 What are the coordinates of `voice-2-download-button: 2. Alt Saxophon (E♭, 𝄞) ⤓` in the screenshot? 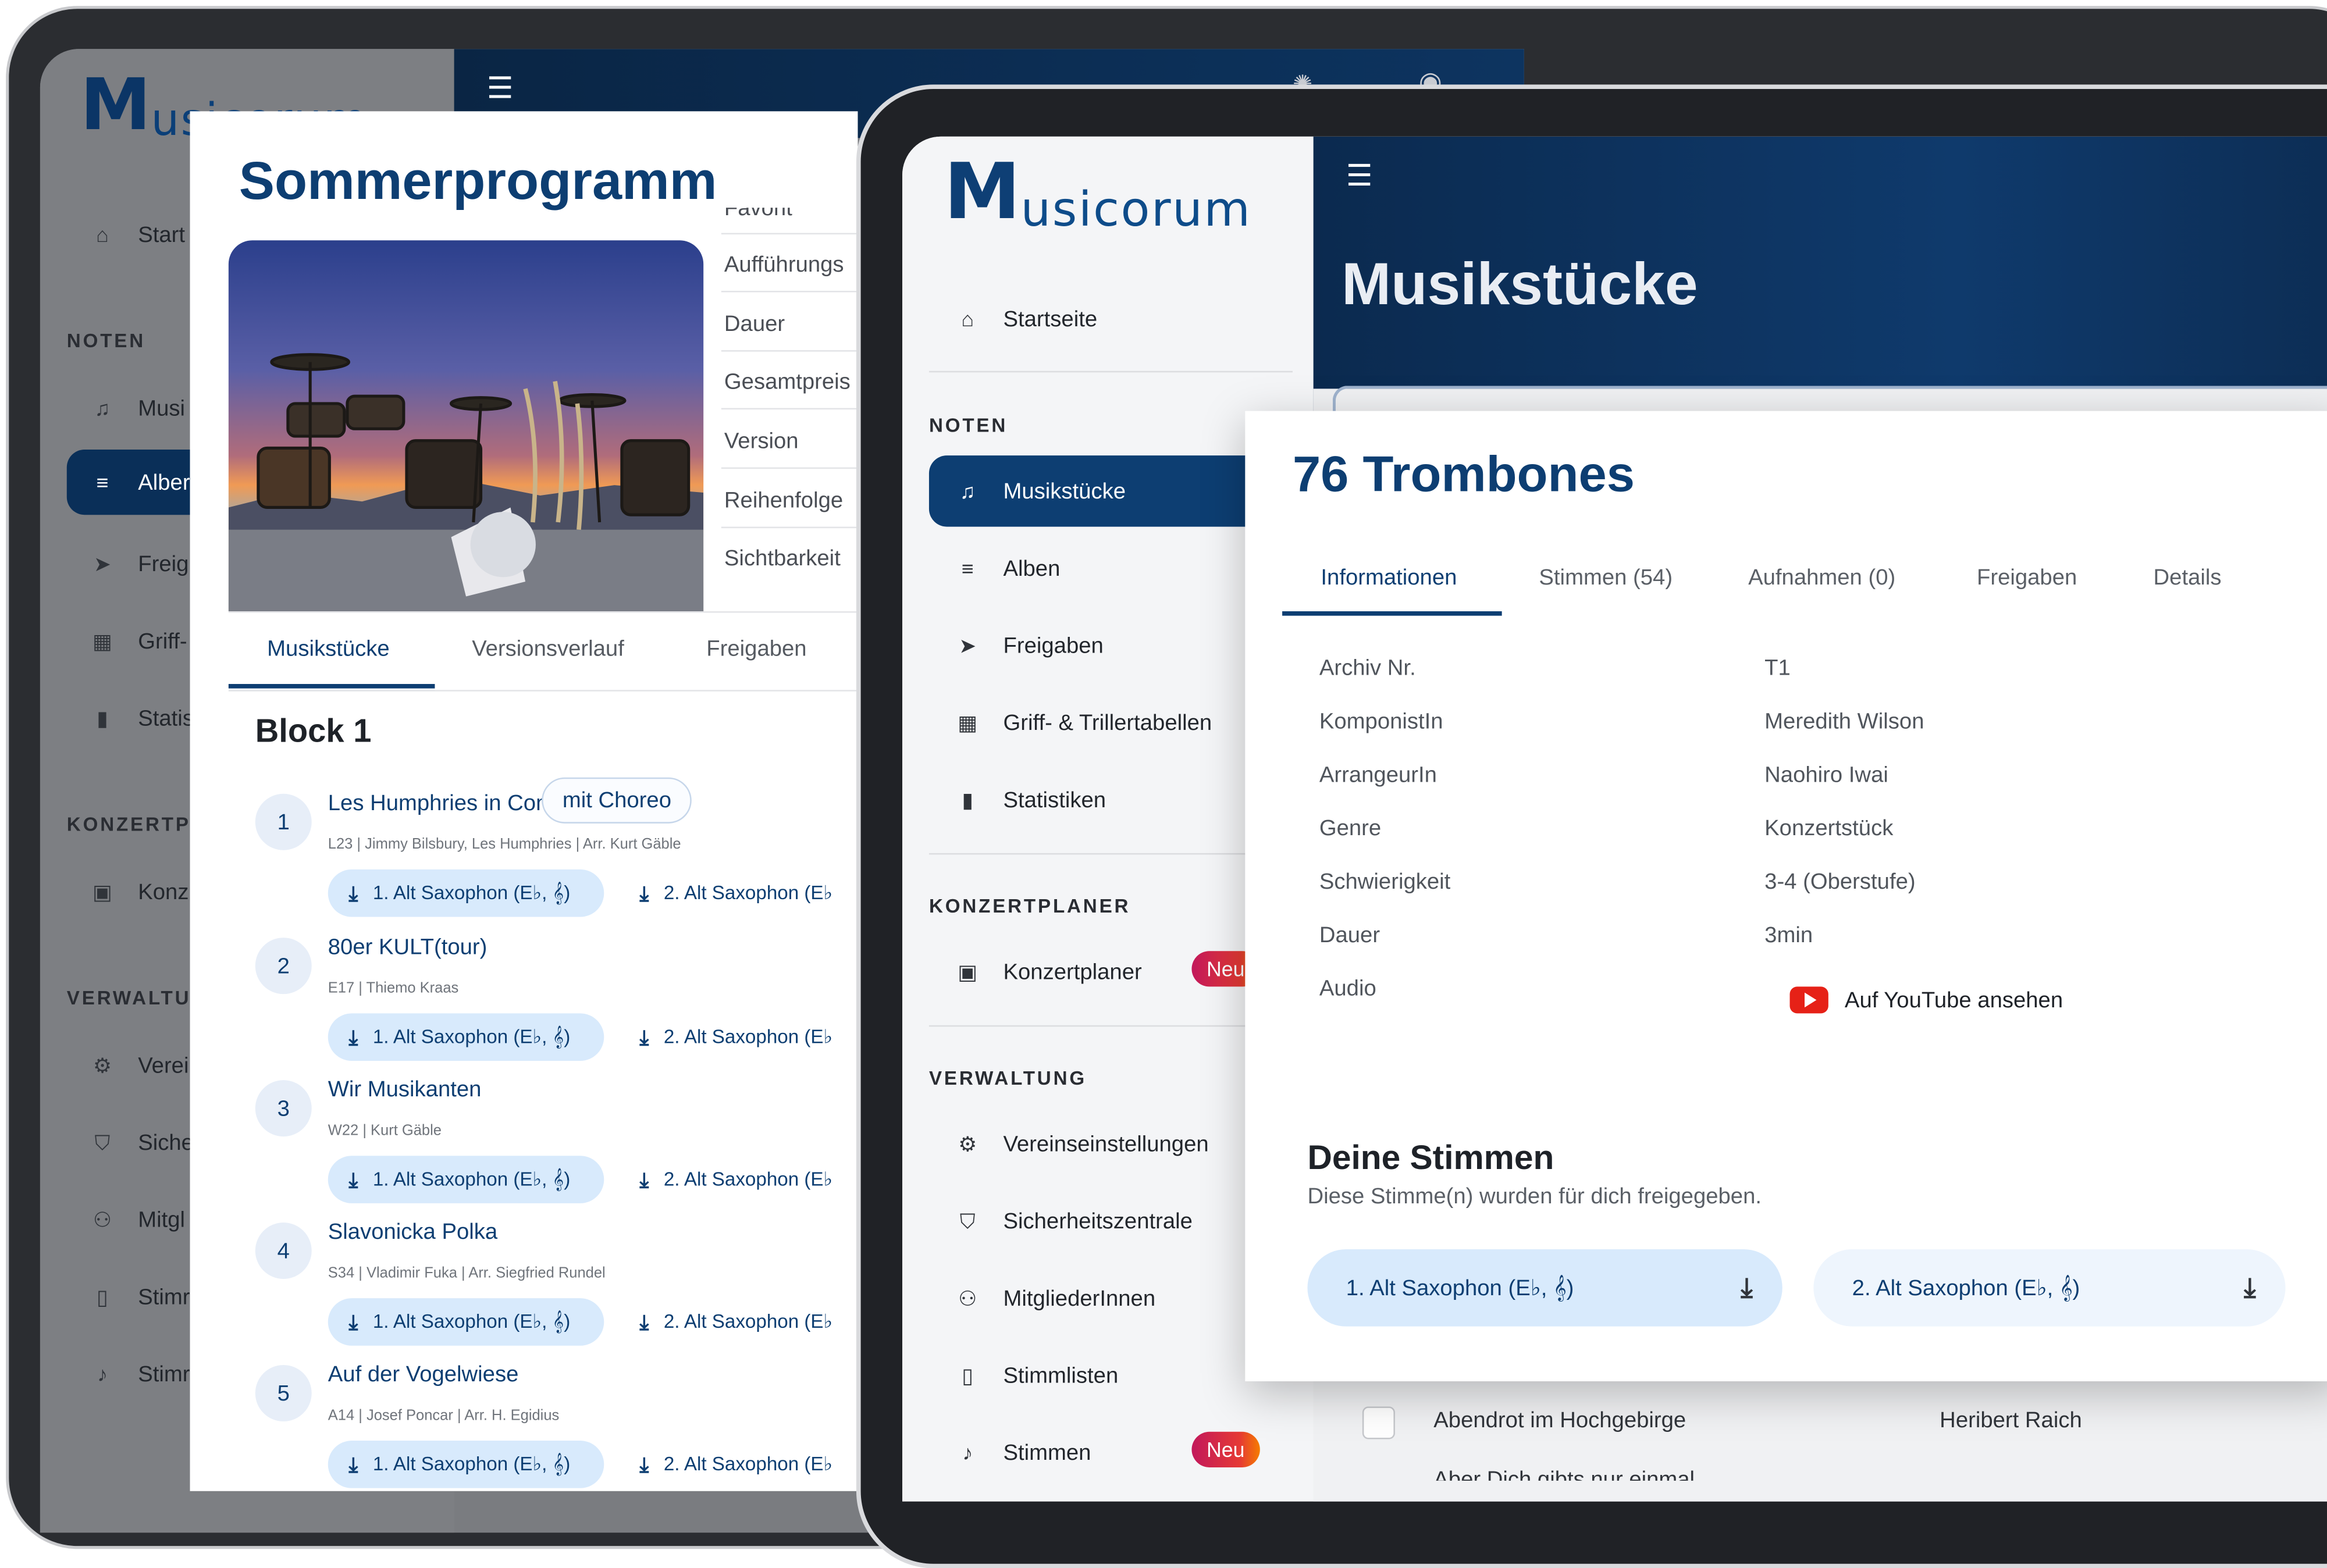 It's located at (2049, 1288).